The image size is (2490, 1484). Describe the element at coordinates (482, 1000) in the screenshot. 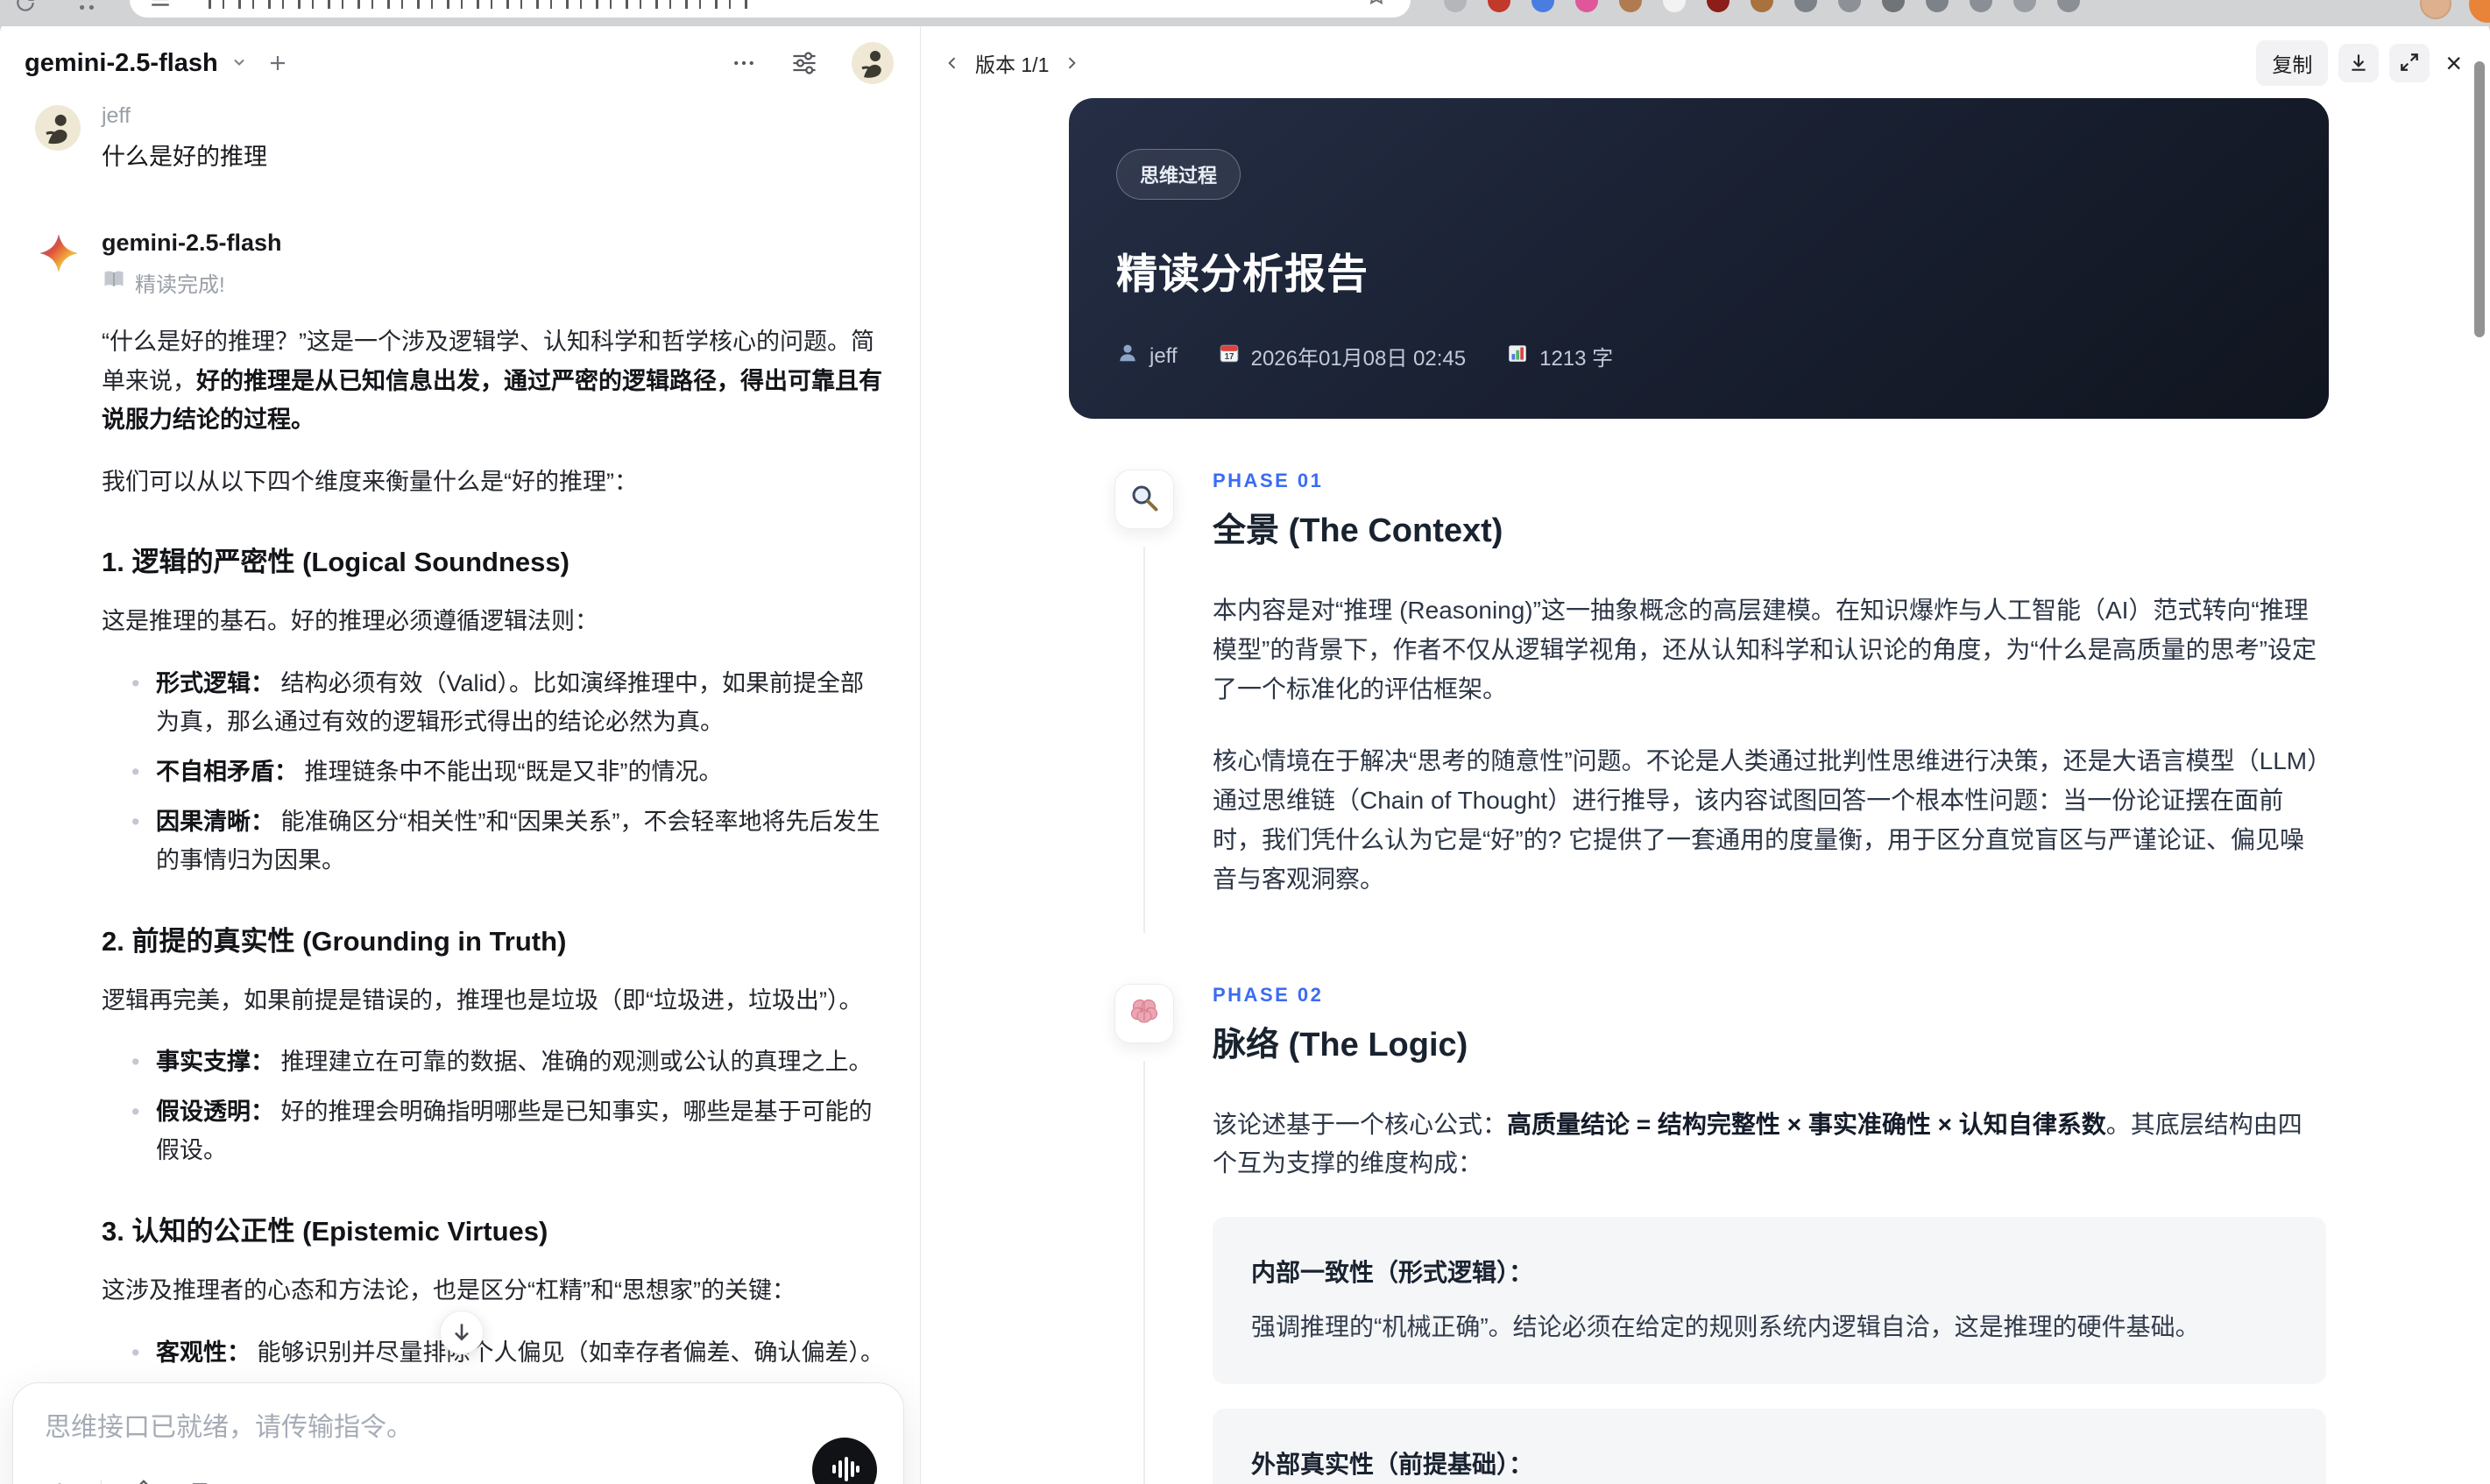

I see `section-intro: 逻辑再完美，如果前提是错误的，推理也是垃圾（即“垃圾进，垃圾出”）。` at that location.